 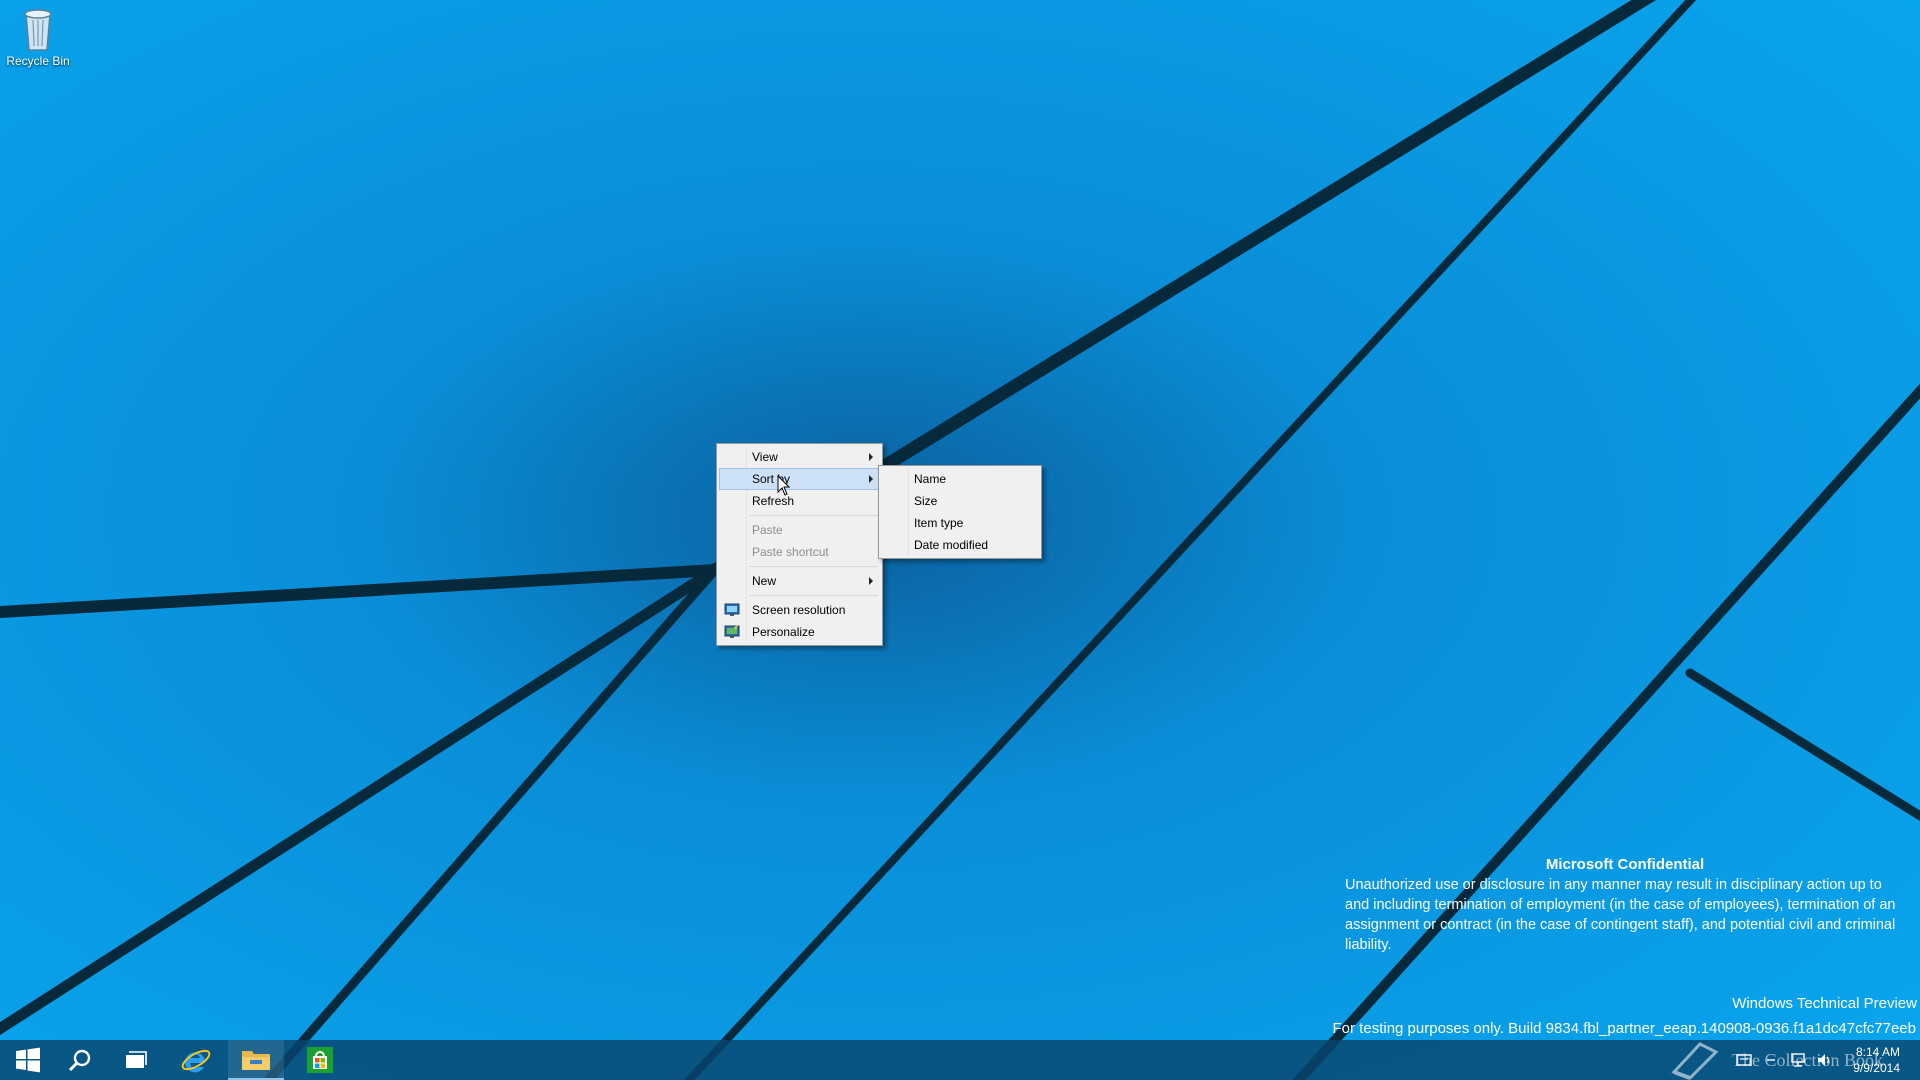 What do you see at coordinates (799, 479) in the screenshot?
I see `menu-item-sort-by: Sort by` at bounding box center [799, 479].